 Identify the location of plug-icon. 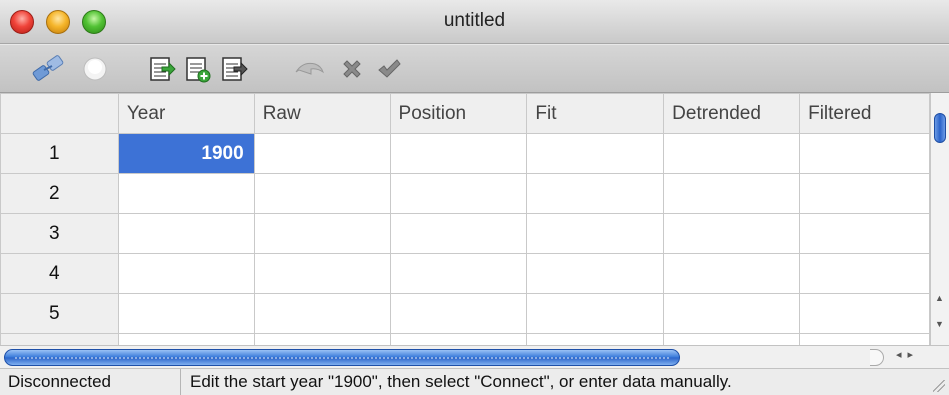
(49, 69).